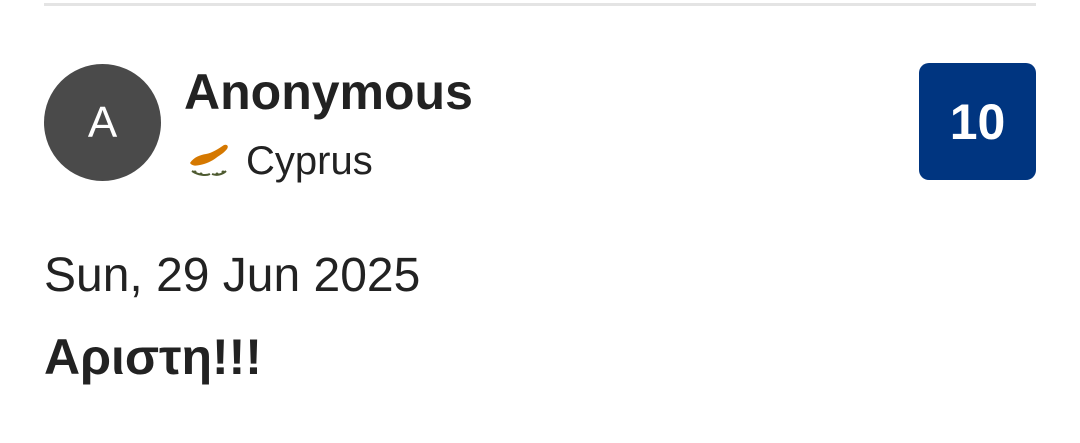 Image resolution: width=1080 pixels, height=443 pixels. What do you see at coordinates (309, 161) in the screenshot?
I see `country-name: Cyprus` at bounding box center [309, 161].